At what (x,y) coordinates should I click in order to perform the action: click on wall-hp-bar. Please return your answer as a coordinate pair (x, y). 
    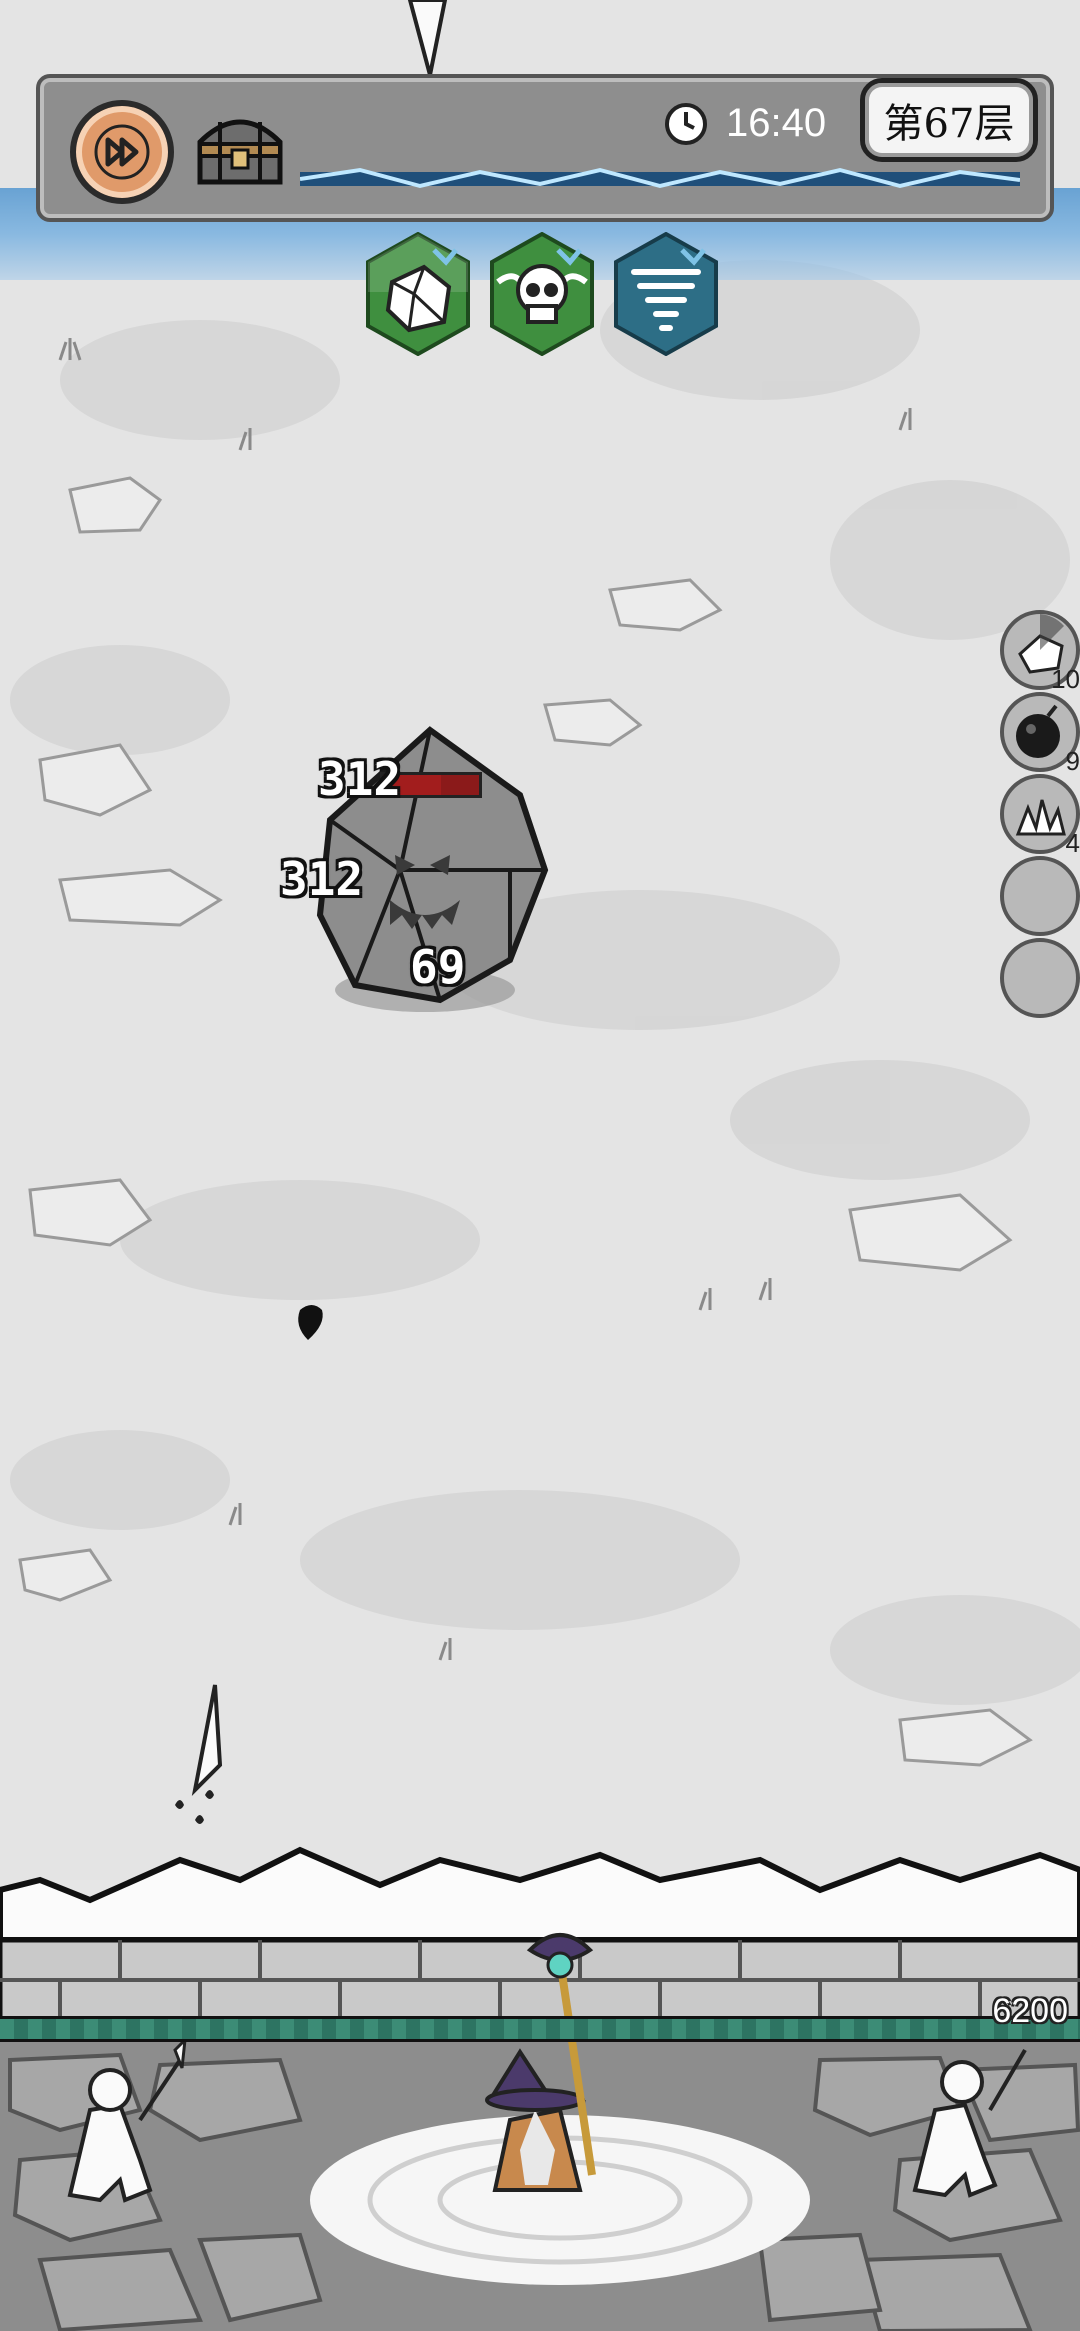
    Looking at the image, I should click on (540, 2029).